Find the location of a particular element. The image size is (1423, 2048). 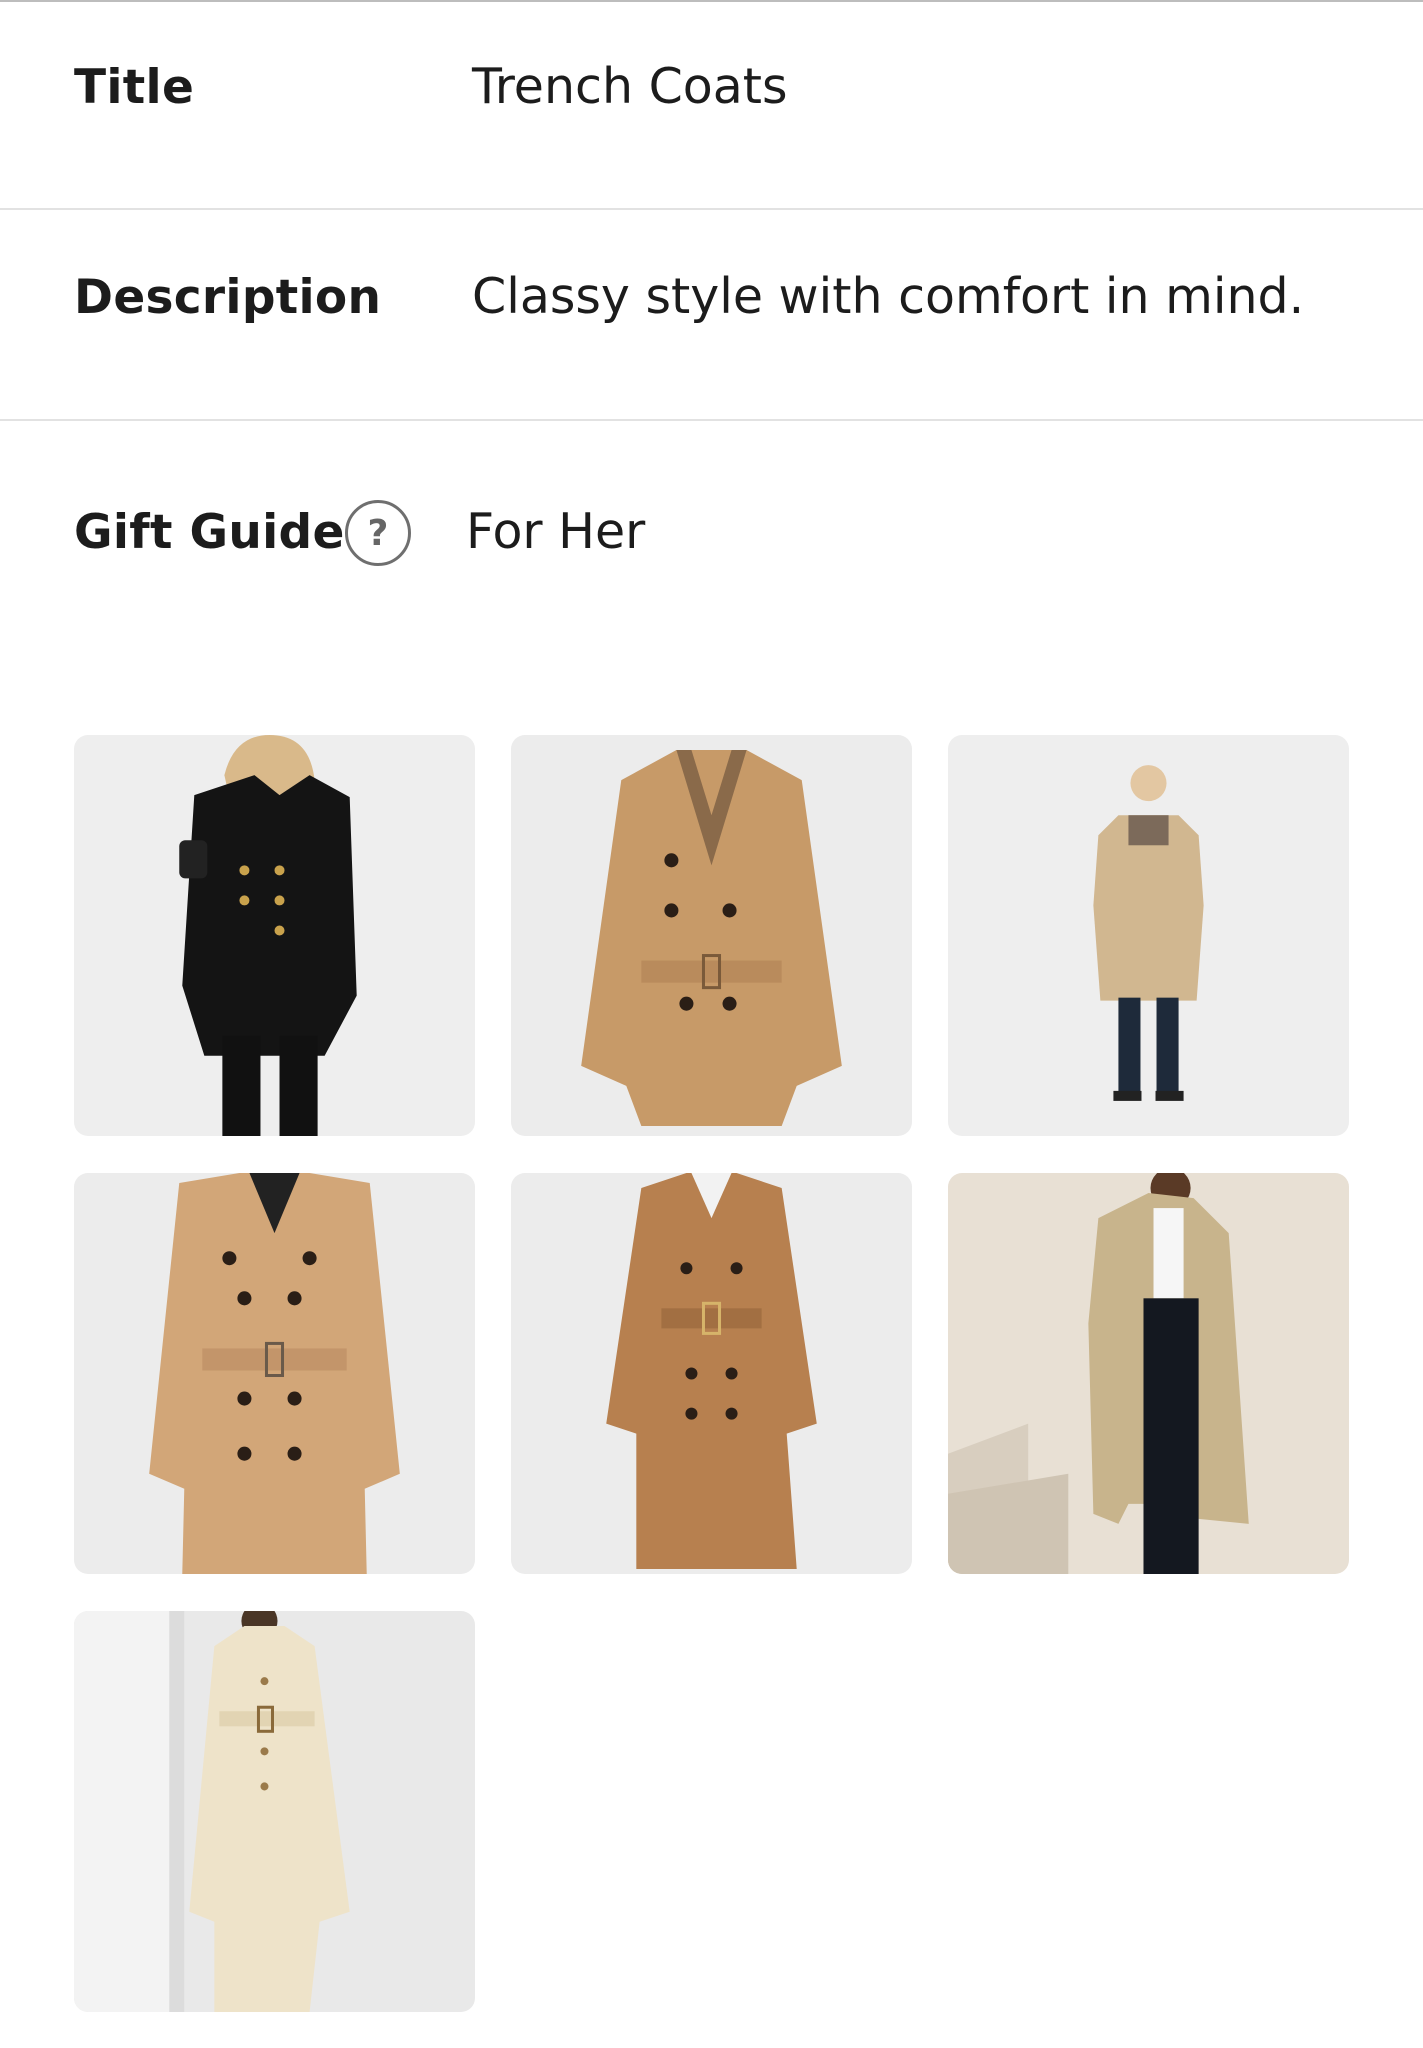

tan-trench-coat-image-svg is located at coordinates (274, 1373).